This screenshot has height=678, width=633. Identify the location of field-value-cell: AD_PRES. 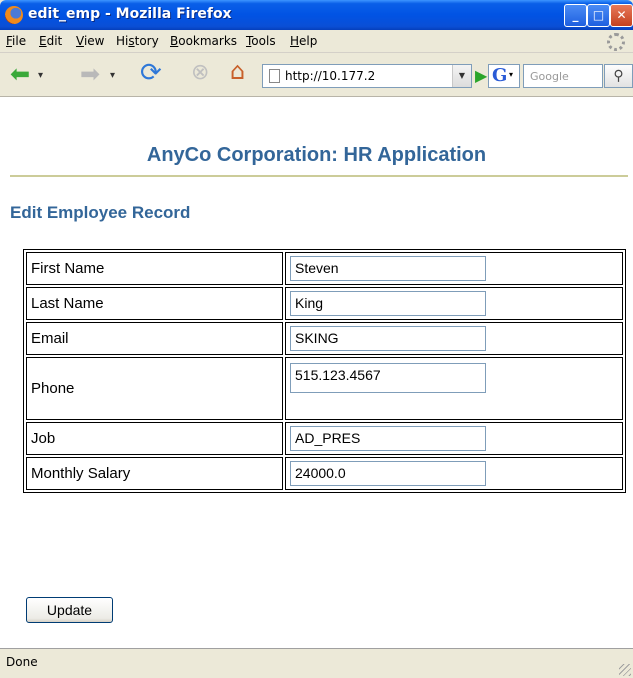
(454, 438).